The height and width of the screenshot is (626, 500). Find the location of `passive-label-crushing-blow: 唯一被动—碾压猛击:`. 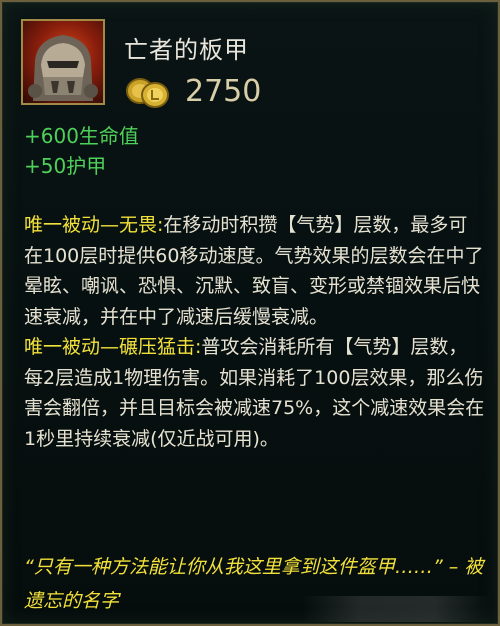

passive-label-crushing-blow: 唯一被动—碾压猛击: is located at coordinates (113, 347).